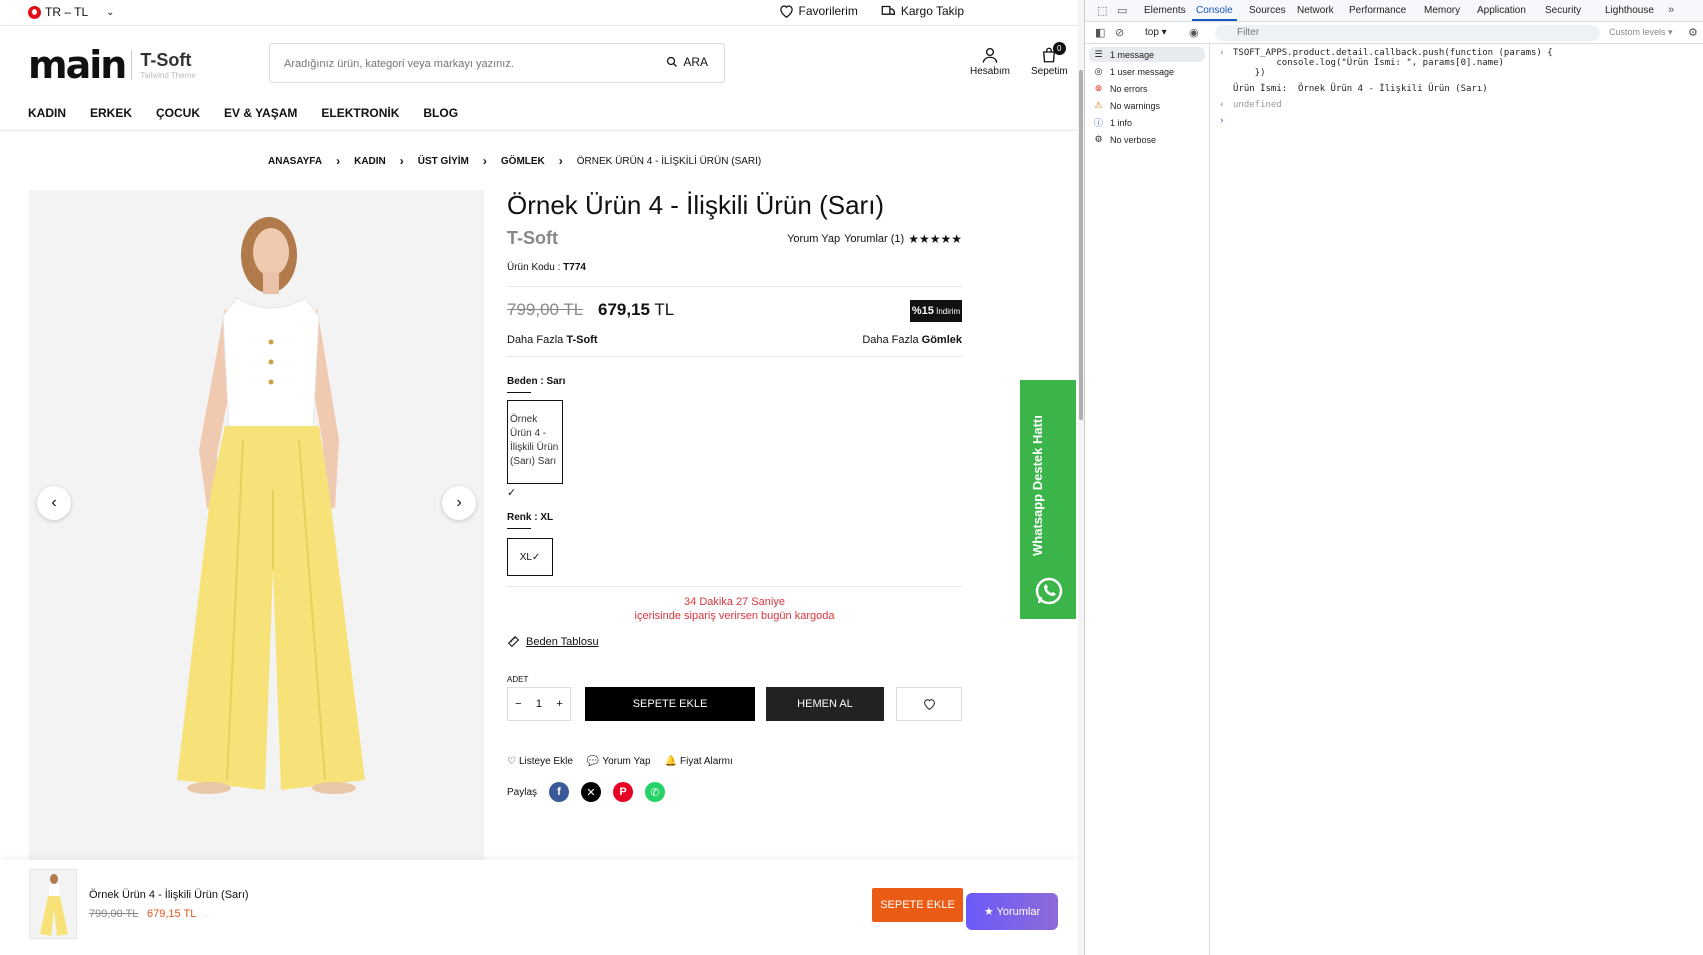 The height and width of the screenshot is (955, 1703). Describe the element at coordinates (1693, 32) in the screenshot. I see `gear-icon: ⚙` at that location.